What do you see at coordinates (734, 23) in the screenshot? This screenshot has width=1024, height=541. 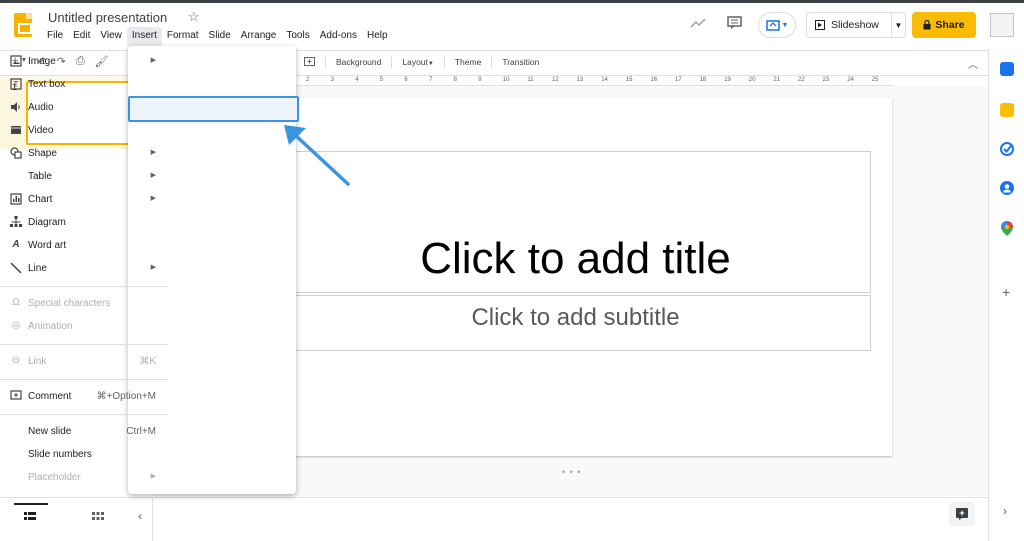 I see `comments-icon` at bounding box center [734, 23].